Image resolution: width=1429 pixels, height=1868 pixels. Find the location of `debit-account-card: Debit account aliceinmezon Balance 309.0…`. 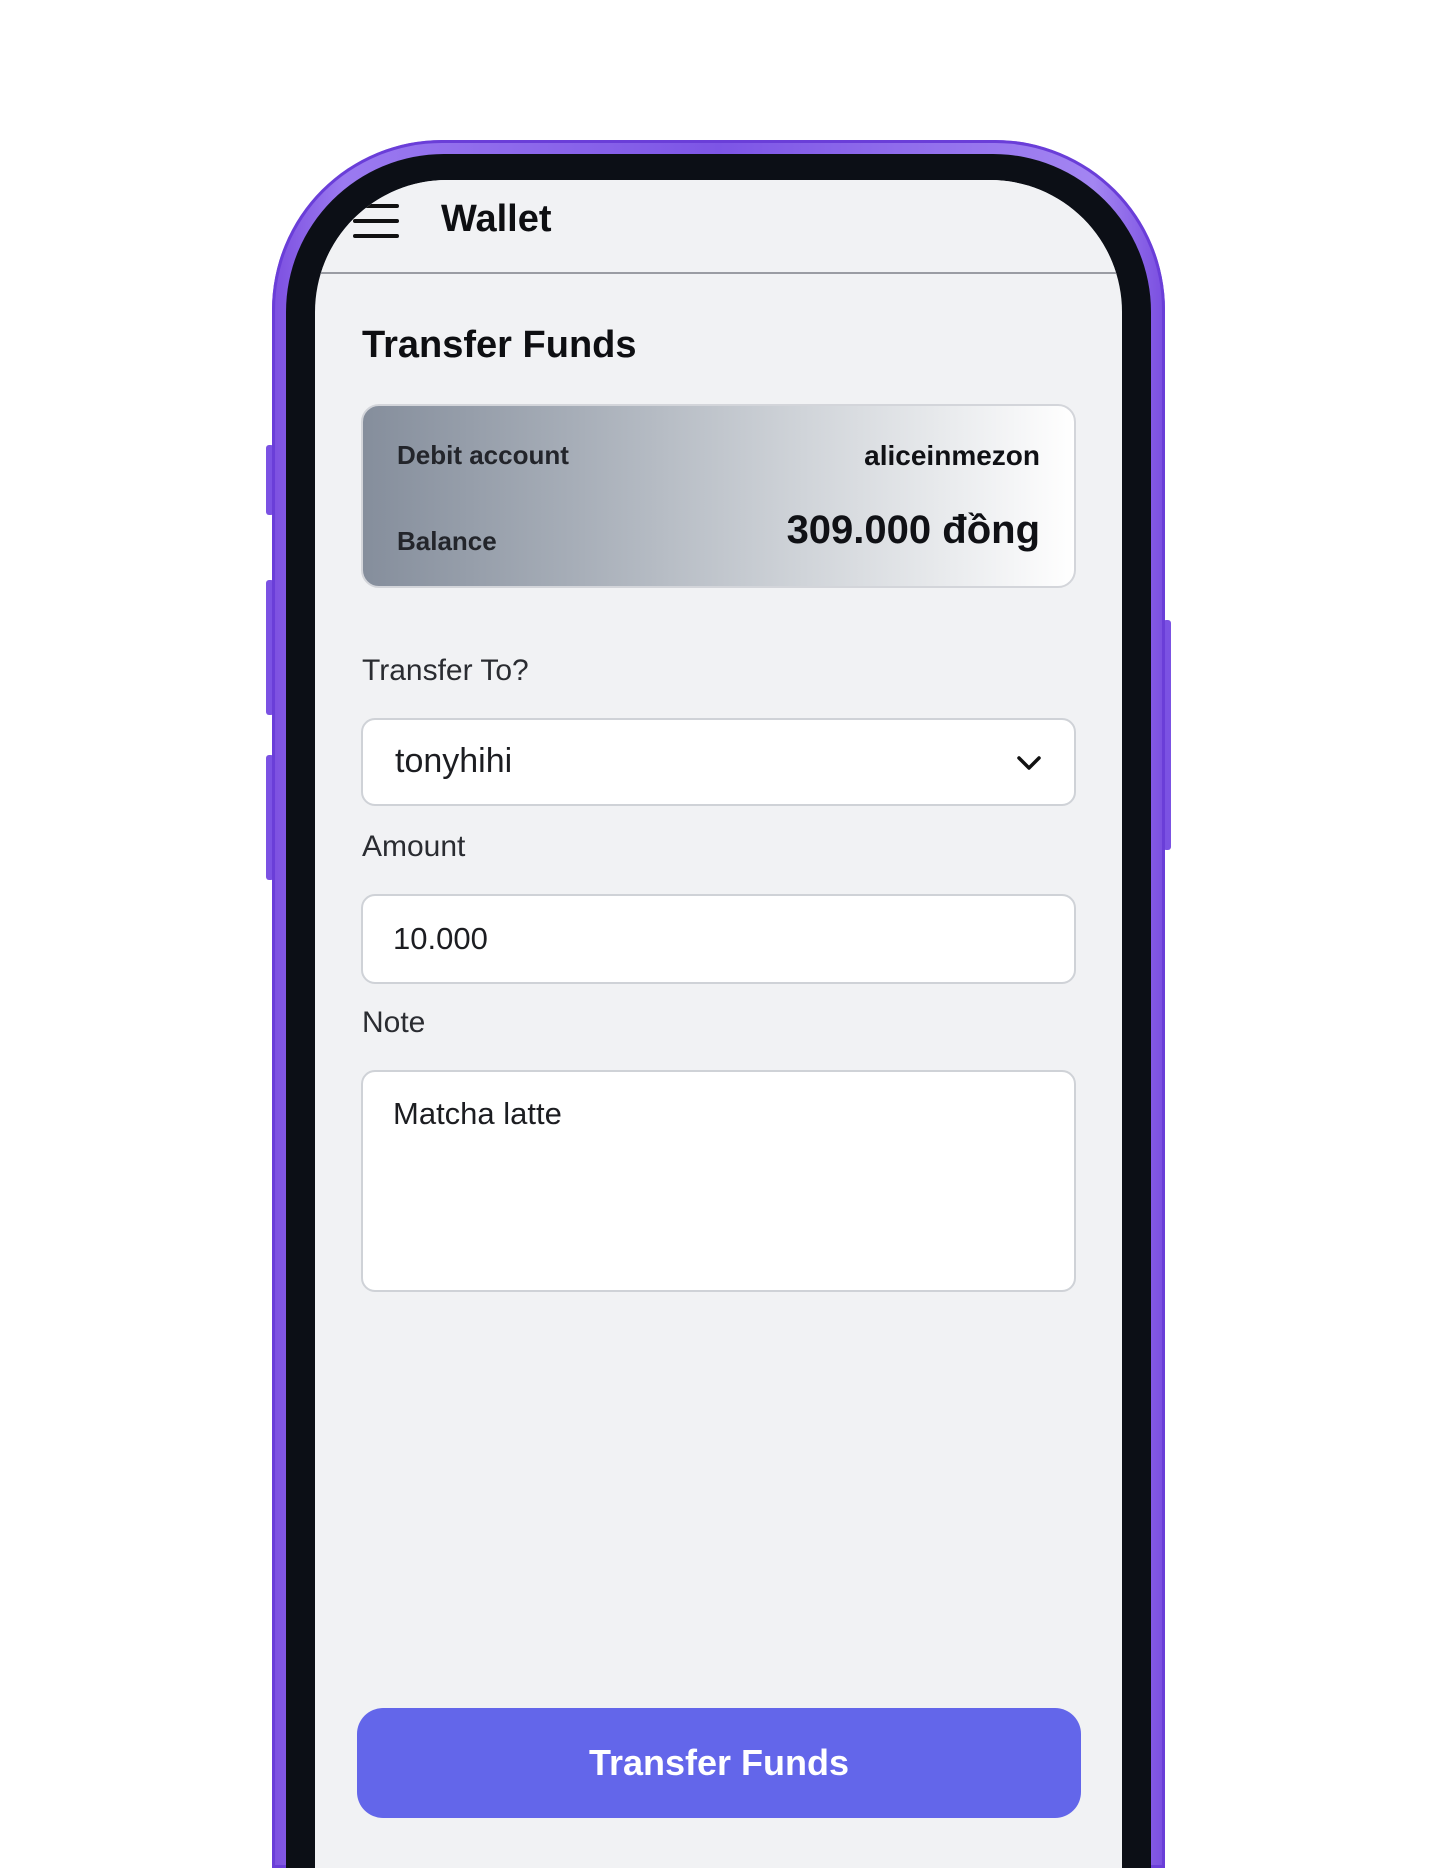

debit-account-card: Debit account aliceinmezon Balance 309.0… is located at coordinates (718, 496).